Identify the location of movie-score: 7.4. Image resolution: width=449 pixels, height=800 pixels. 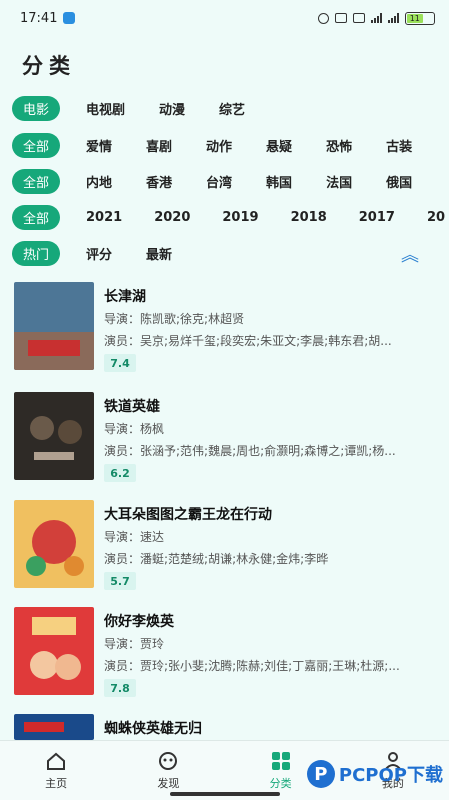
(120, 363).